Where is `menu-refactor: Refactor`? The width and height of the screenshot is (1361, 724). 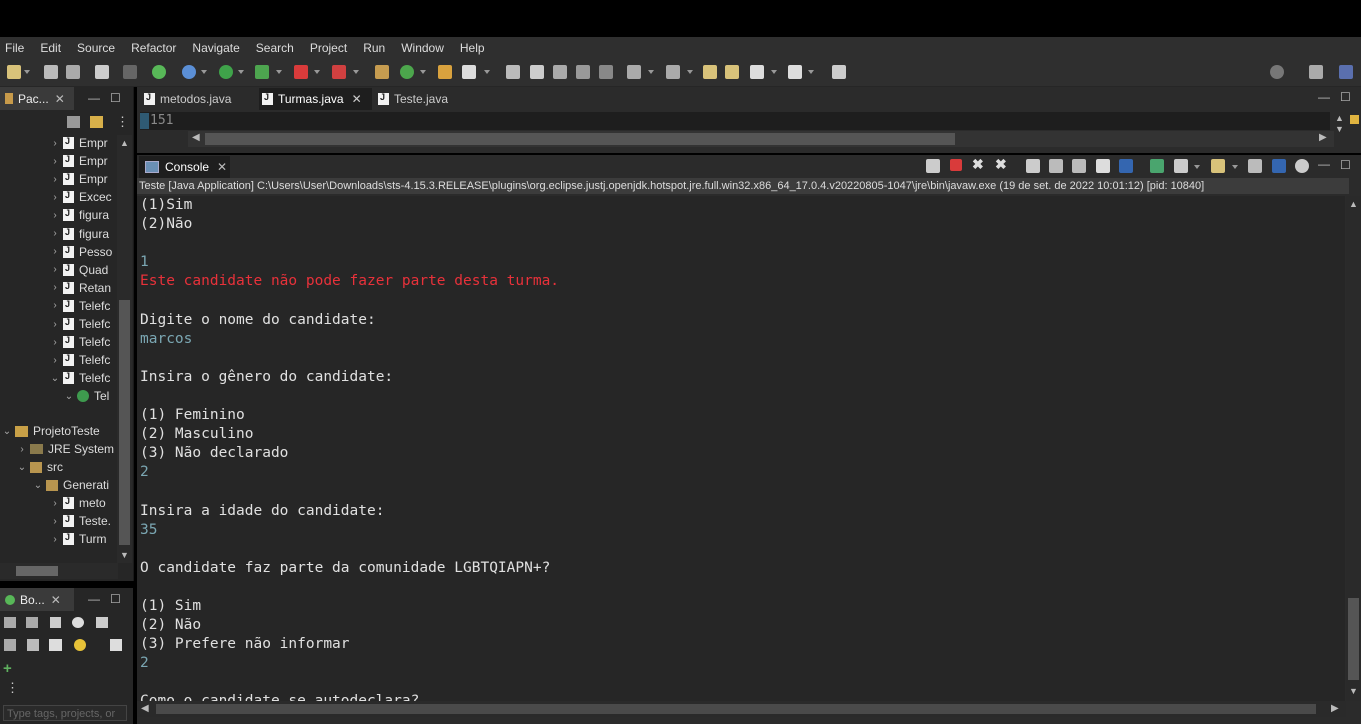
menu-refactor: Refactor is located at coordinates (156, 48).